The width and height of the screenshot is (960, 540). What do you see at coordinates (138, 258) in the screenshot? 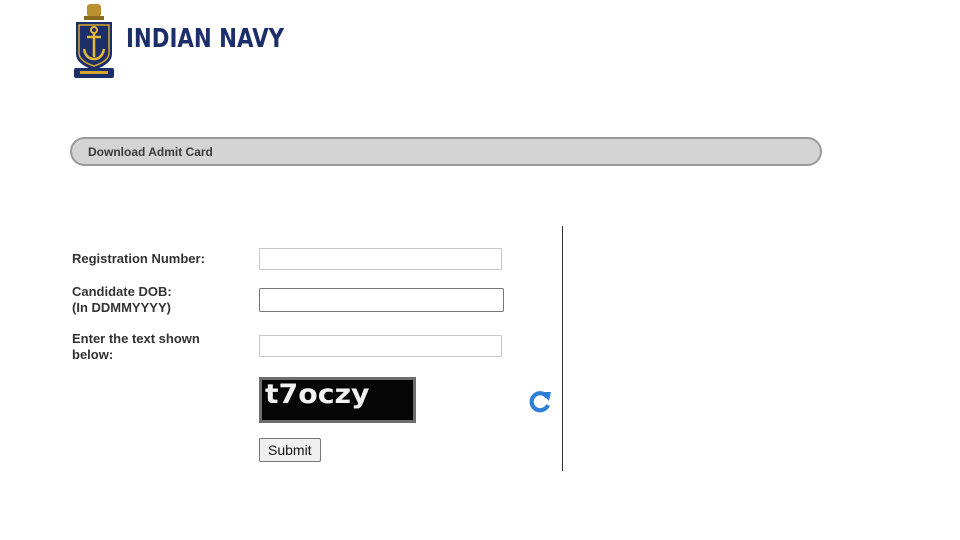
I see `registration-number-label: Registration Number:` at bounding box center [138, 258].